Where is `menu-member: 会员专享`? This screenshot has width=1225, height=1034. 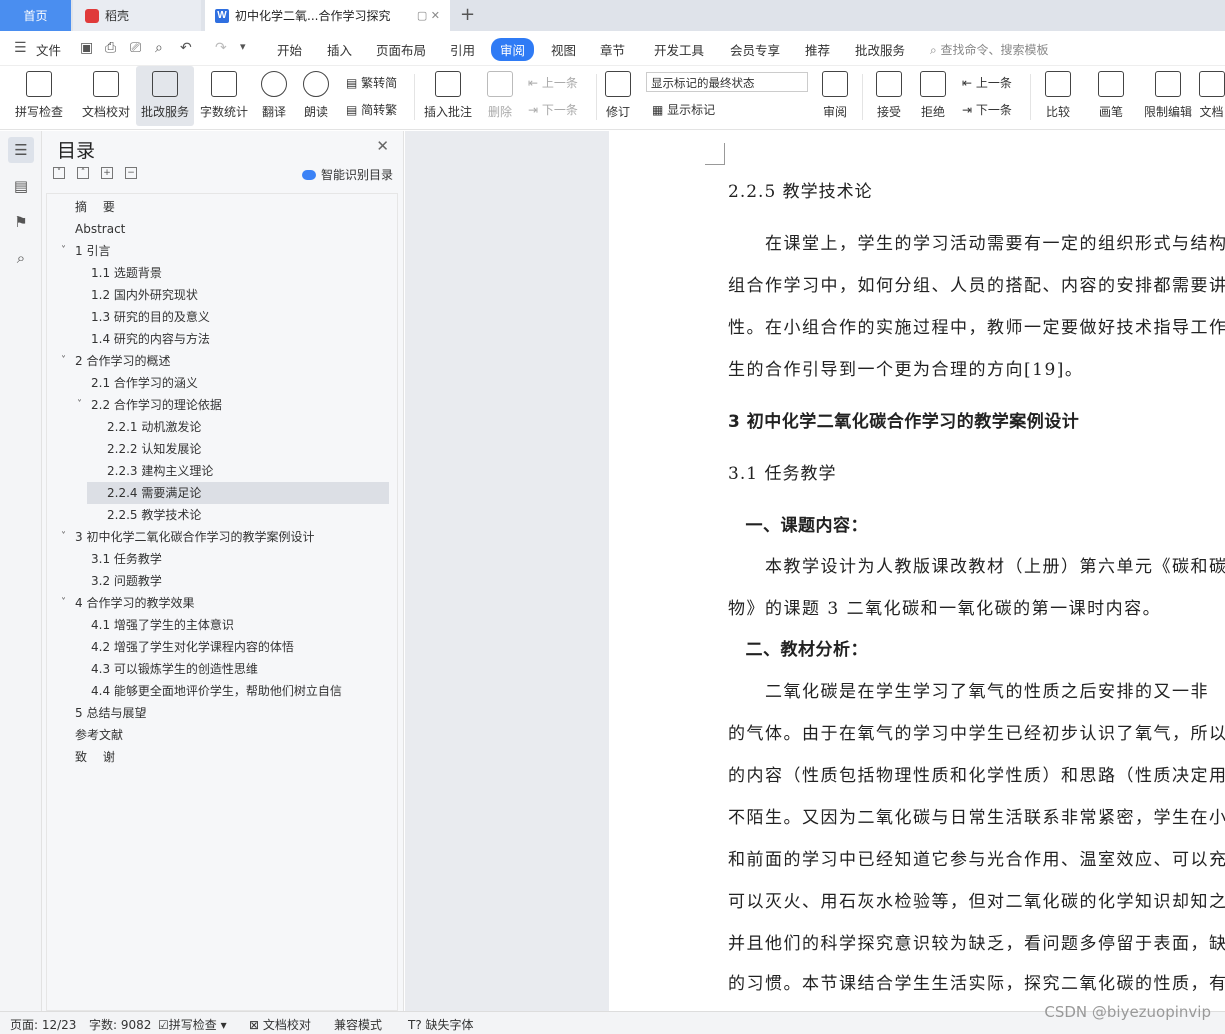 menu-member: 会员专享 is located at coordinates (755, 49).